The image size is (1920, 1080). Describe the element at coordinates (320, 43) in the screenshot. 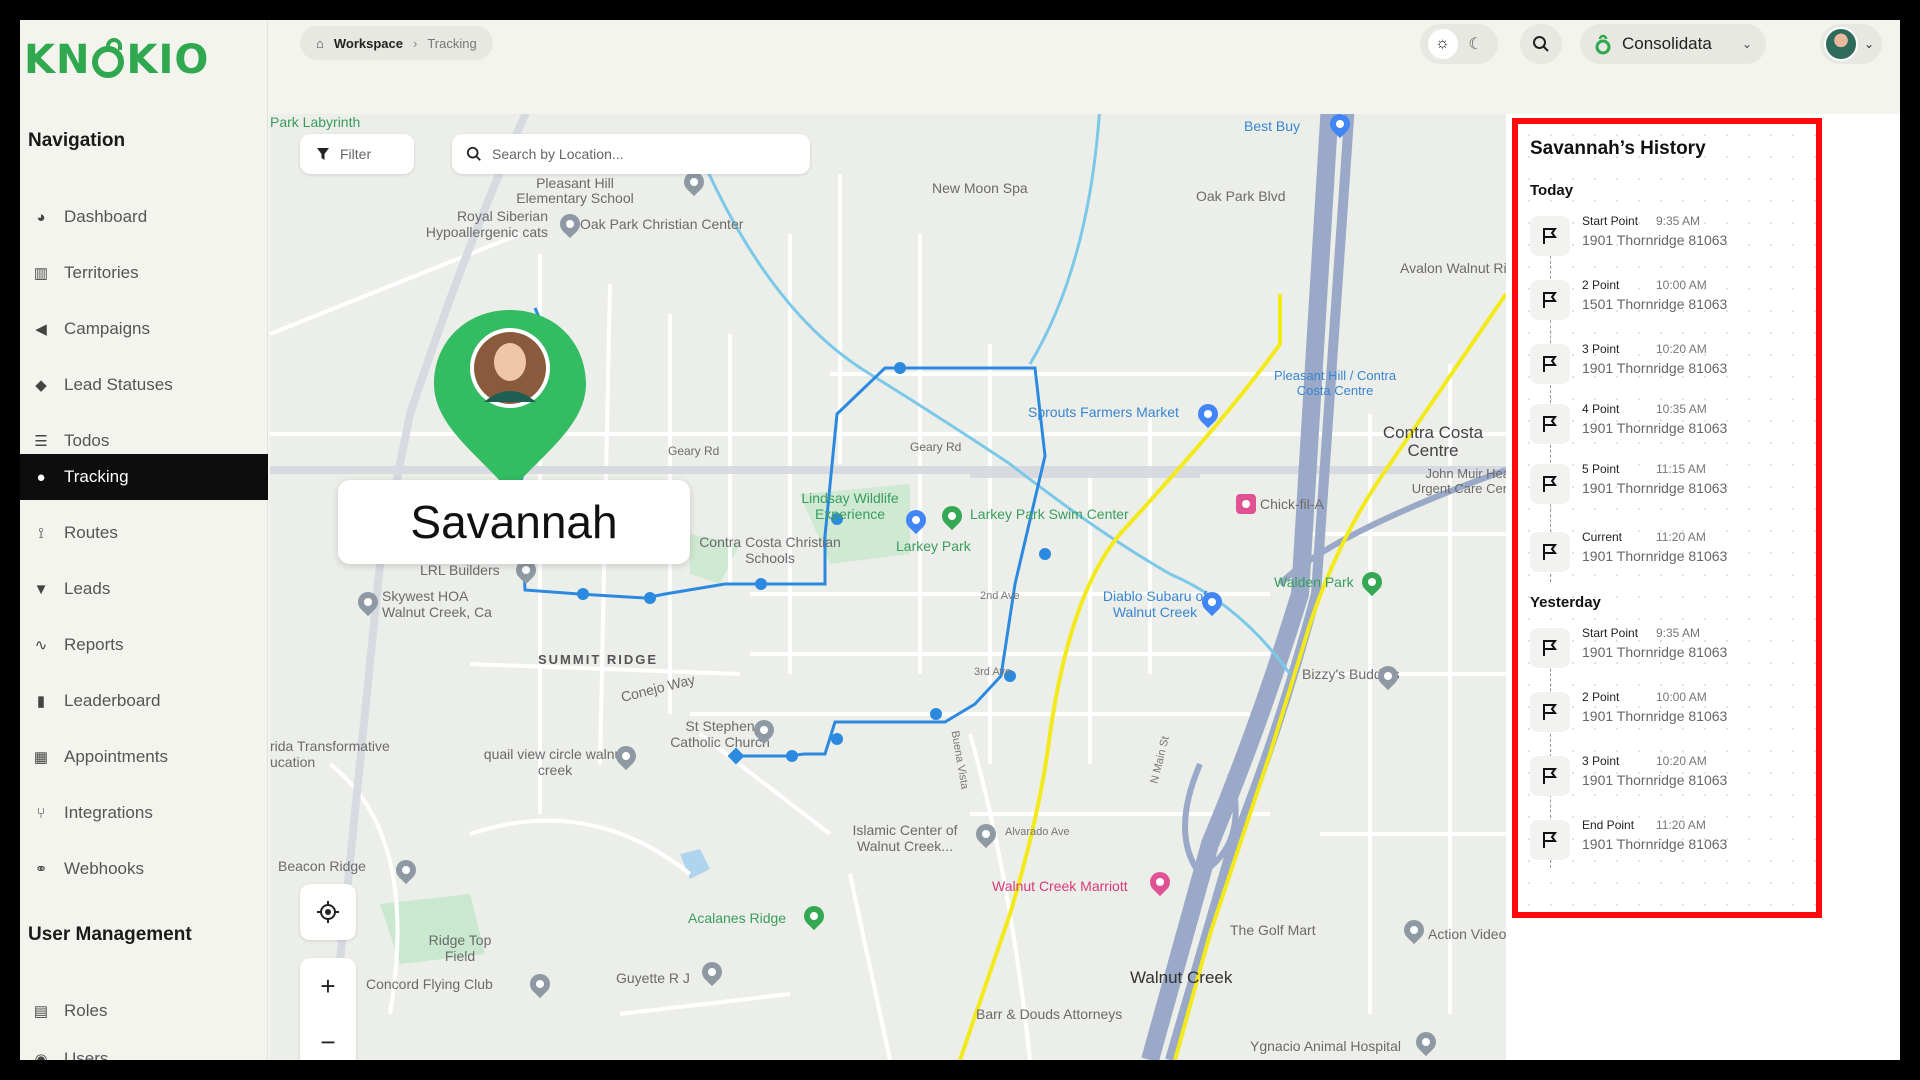

I see `home-icon: ⌂` at that location.